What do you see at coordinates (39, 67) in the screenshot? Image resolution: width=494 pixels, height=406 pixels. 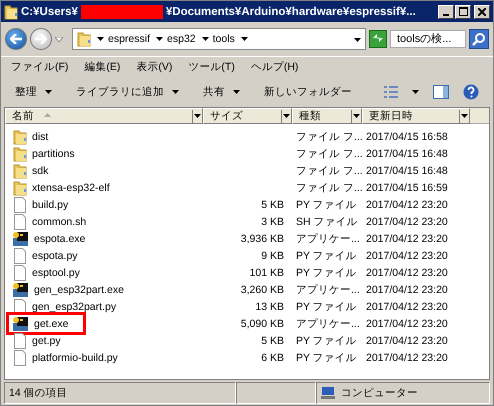 I see `menu-item: ファイル(F)` at bounding box center [39, 67].